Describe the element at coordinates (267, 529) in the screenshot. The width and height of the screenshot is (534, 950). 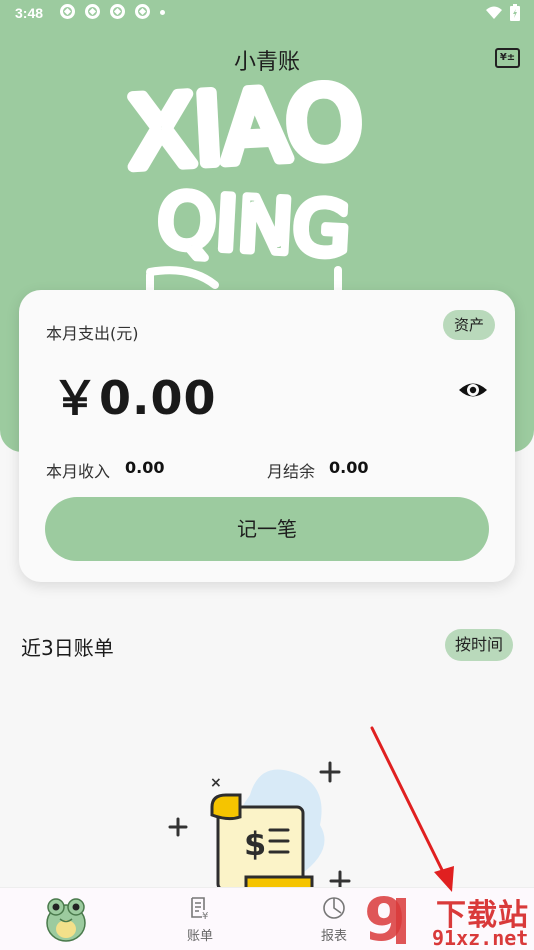
I see `record-entry-button: 记一笔` at that location.